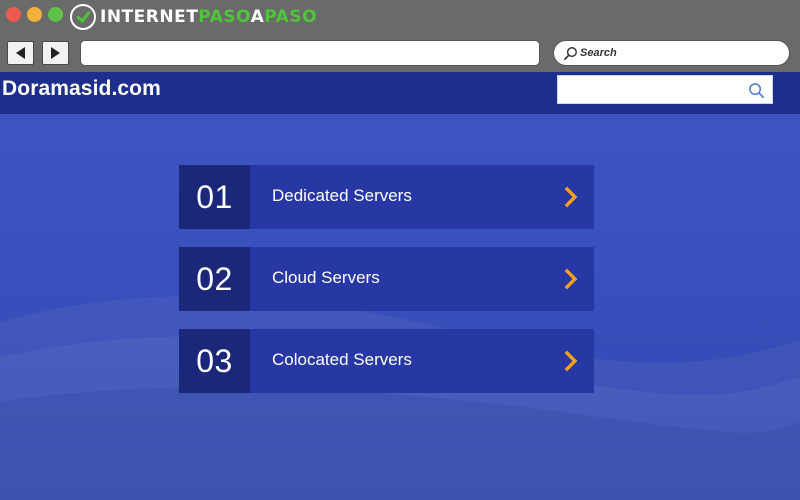  Describe the element at coordinates (665, 89) in the screenshot. I see `site-search-input` at that location.